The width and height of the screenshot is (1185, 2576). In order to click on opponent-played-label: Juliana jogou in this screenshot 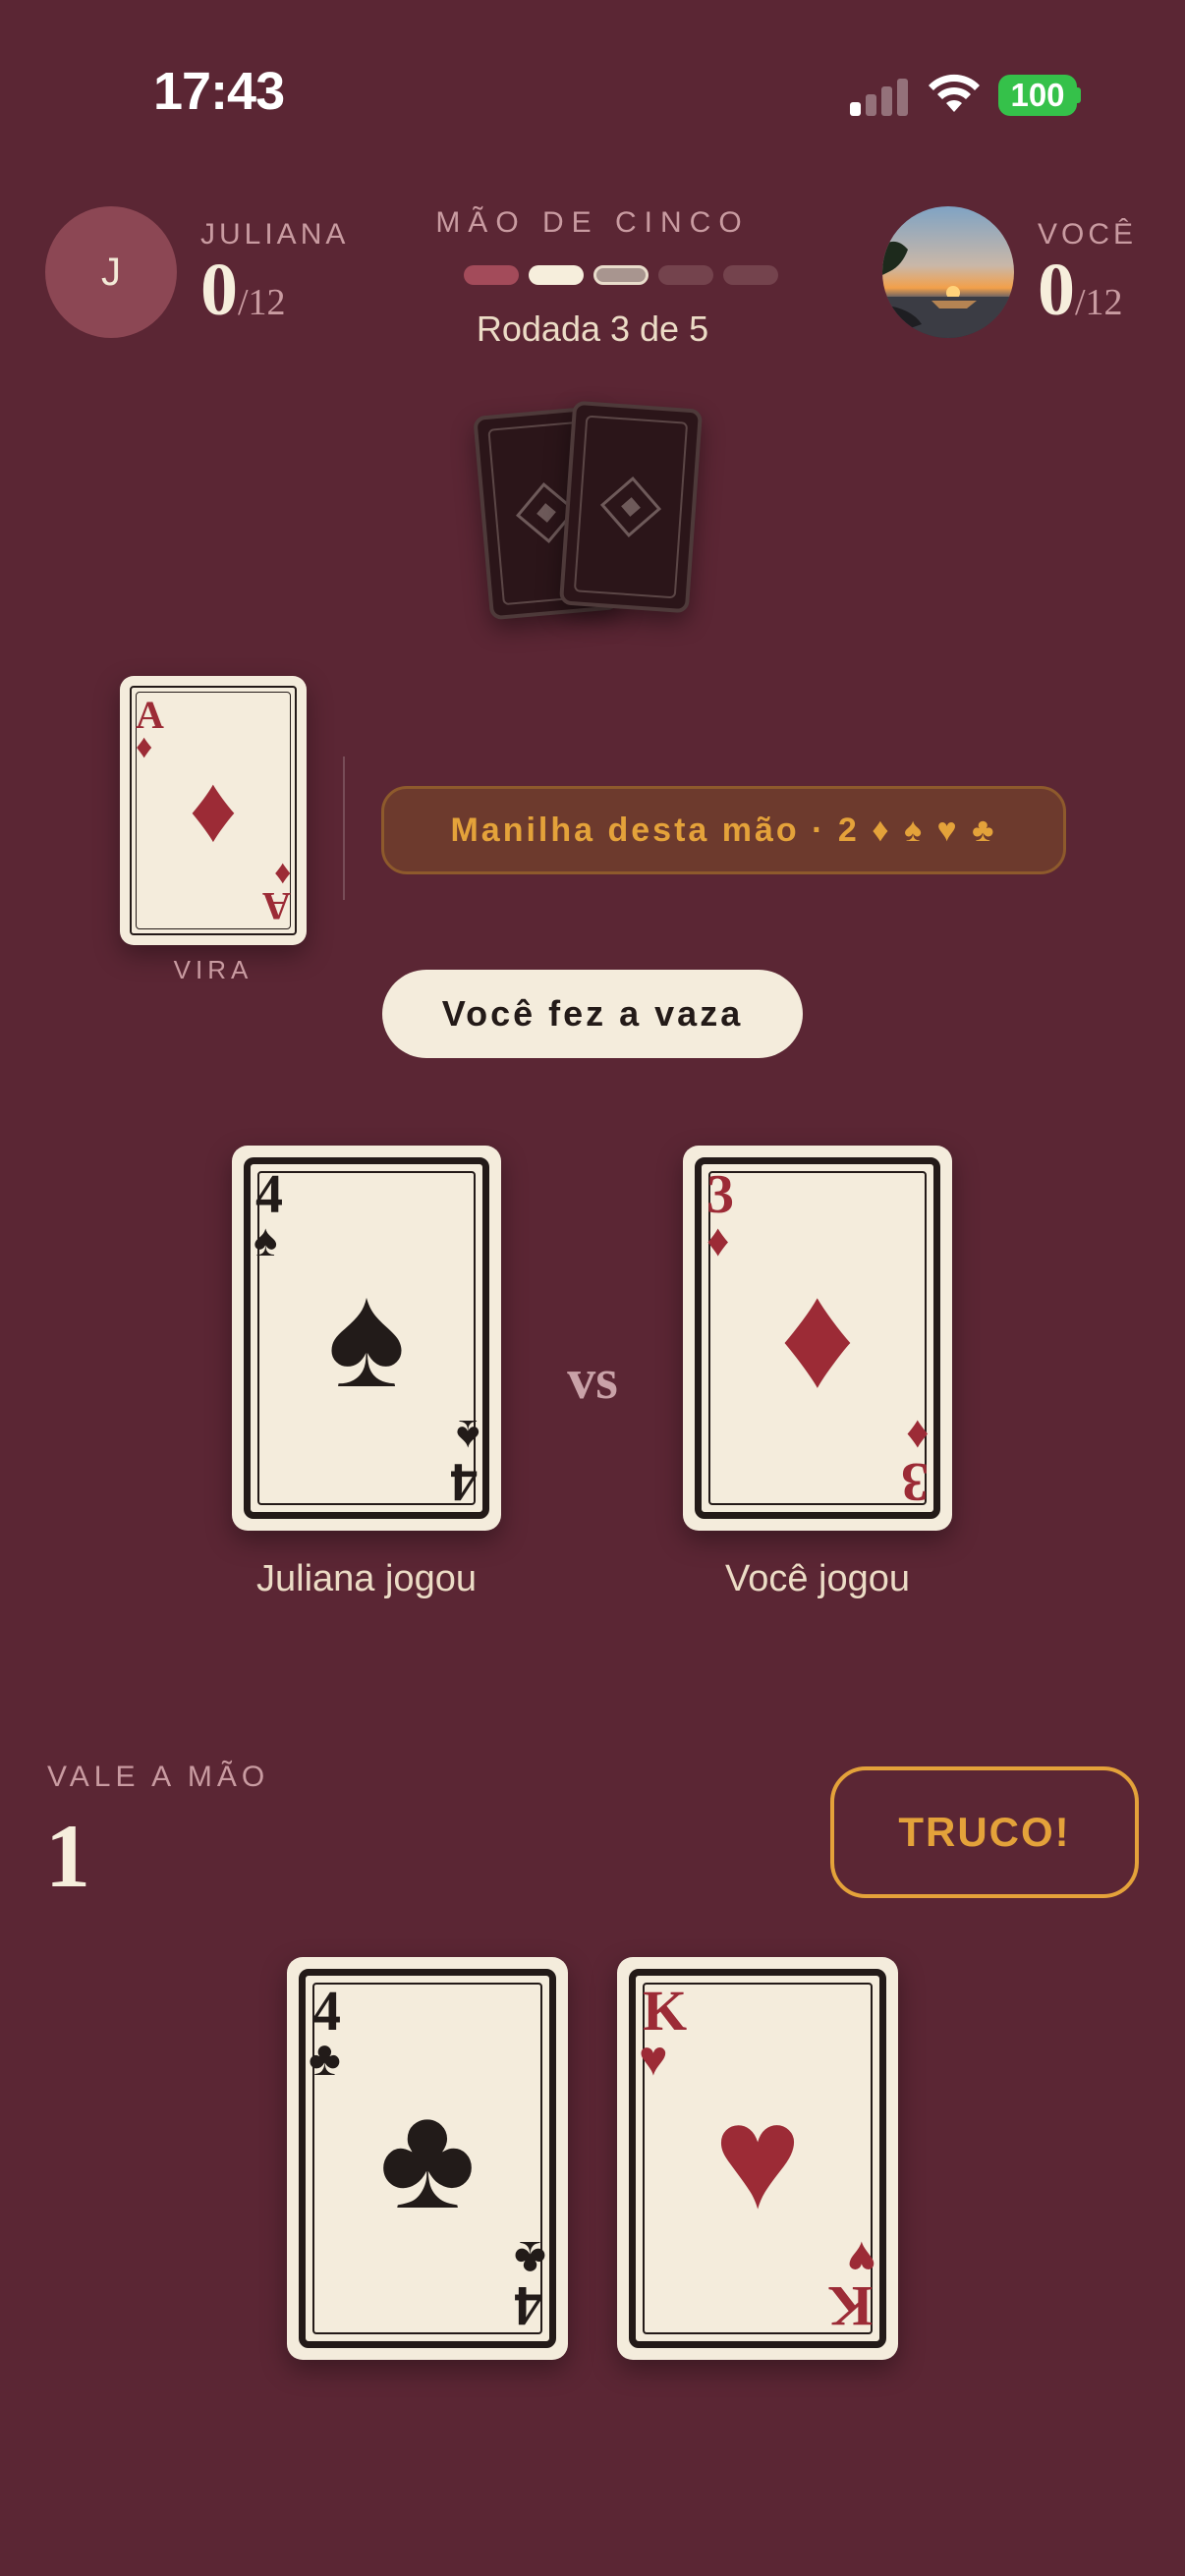, I will do `click(367, 1578)`.